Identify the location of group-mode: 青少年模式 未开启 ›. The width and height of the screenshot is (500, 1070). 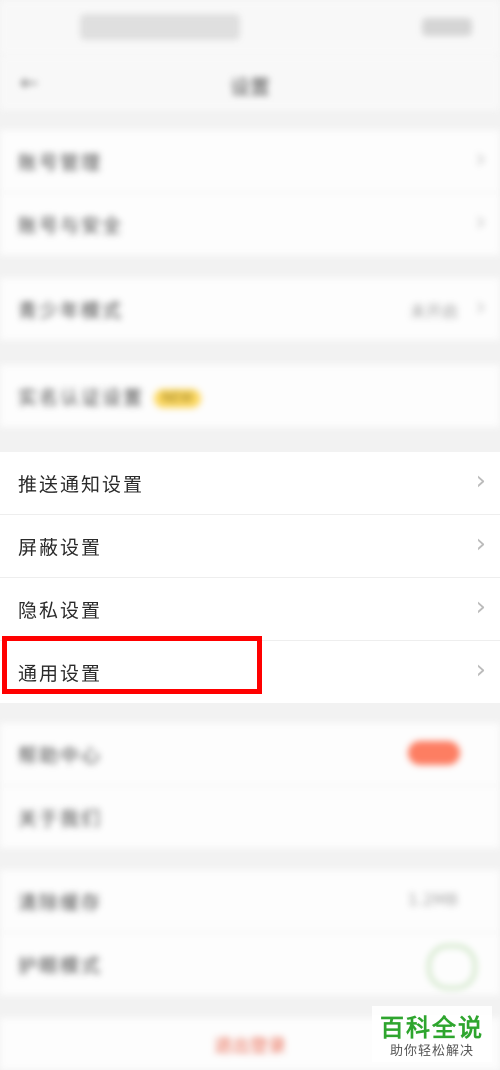
(250, 309).